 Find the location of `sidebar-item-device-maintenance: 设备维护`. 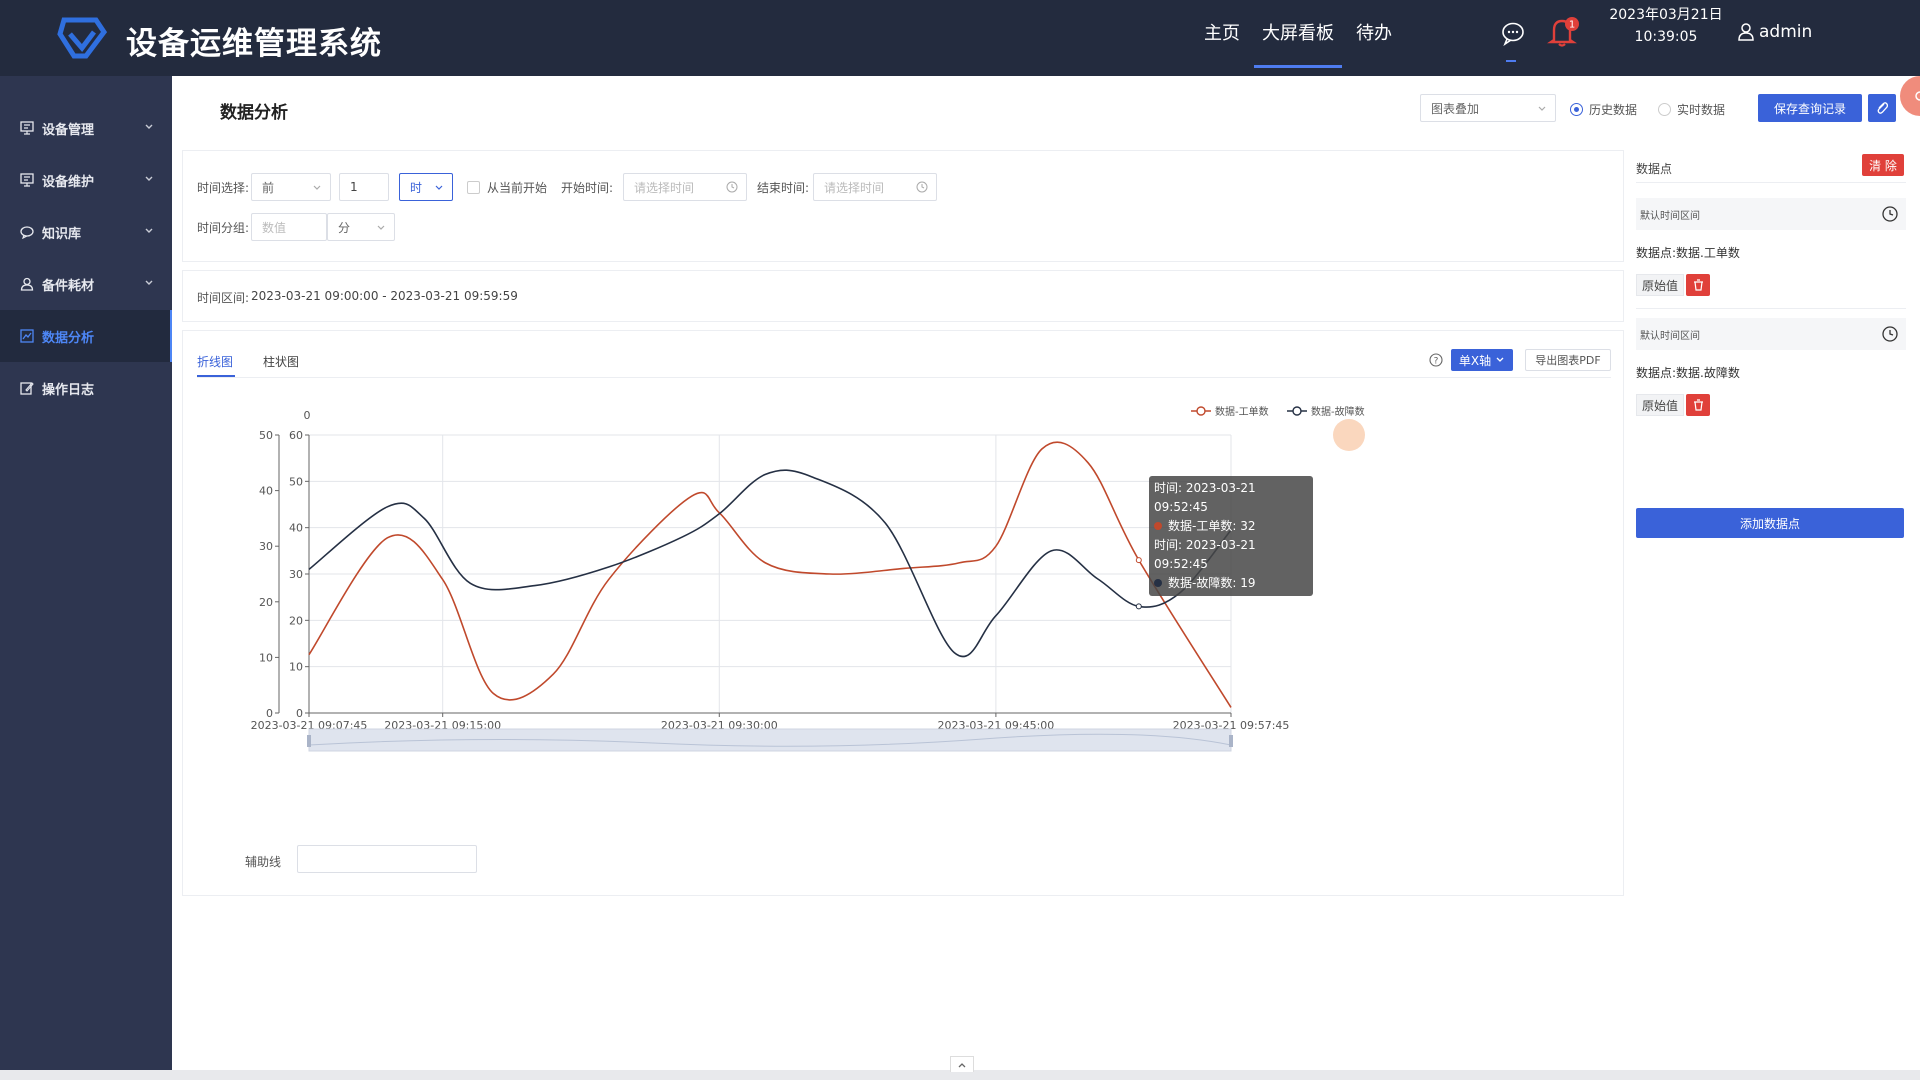

sidebar-item-device-maintenance: 设备维护 is located at coordinates (86, 180).